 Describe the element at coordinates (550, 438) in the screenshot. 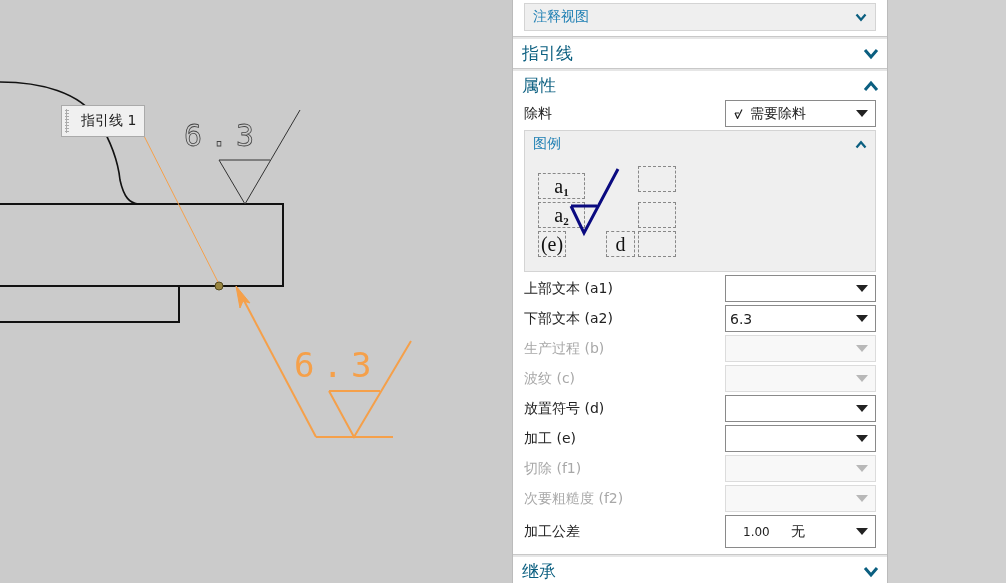

I see `field-label: 加工 (e)` at that location.